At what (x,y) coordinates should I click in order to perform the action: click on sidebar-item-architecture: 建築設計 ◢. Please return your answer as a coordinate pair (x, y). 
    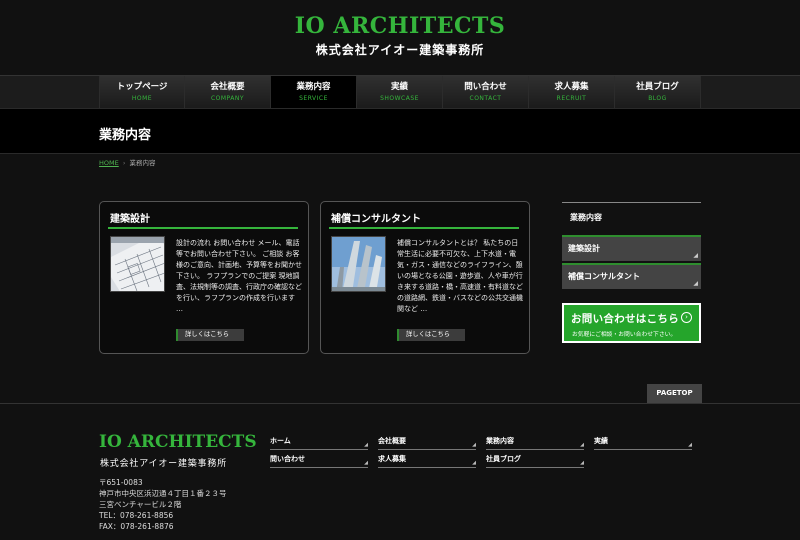
    Looking at the image, I should click on (631, 248).